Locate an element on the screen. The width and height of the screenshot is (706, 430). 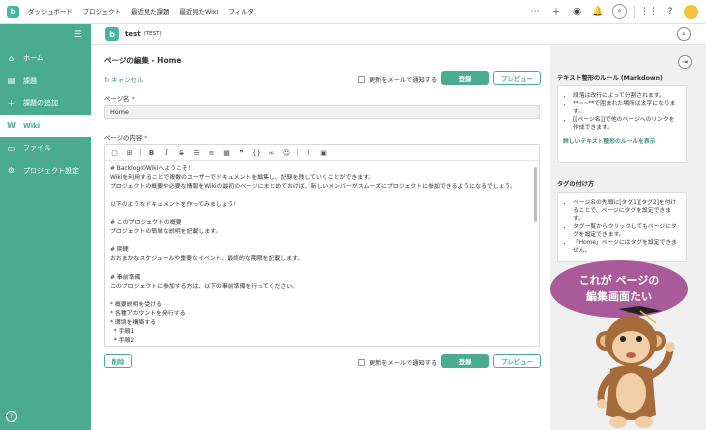
more-icon: ⋯ is located at coordinates (535, 12).